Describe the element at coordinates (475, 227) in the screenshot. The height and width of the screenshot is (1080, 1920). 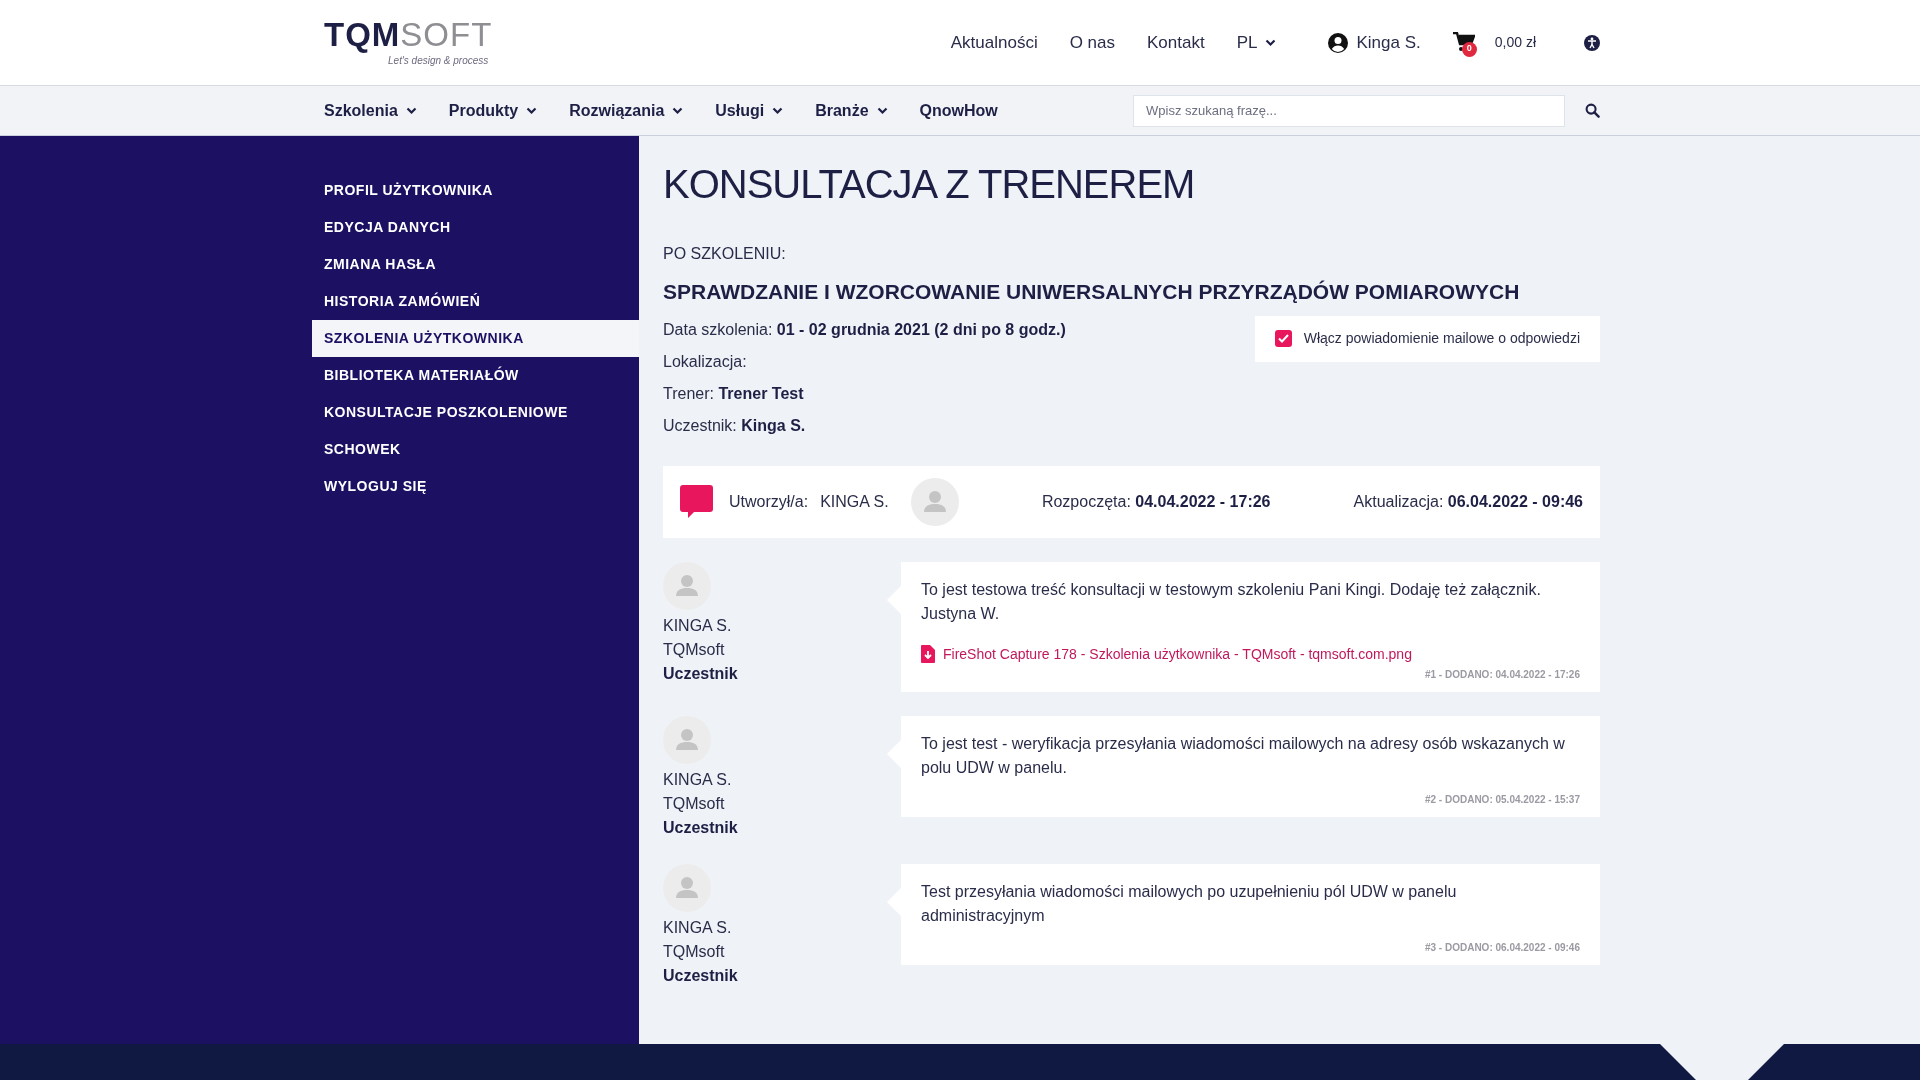
I see `sidebar-item: EDYCJA DANYCH` at that location.